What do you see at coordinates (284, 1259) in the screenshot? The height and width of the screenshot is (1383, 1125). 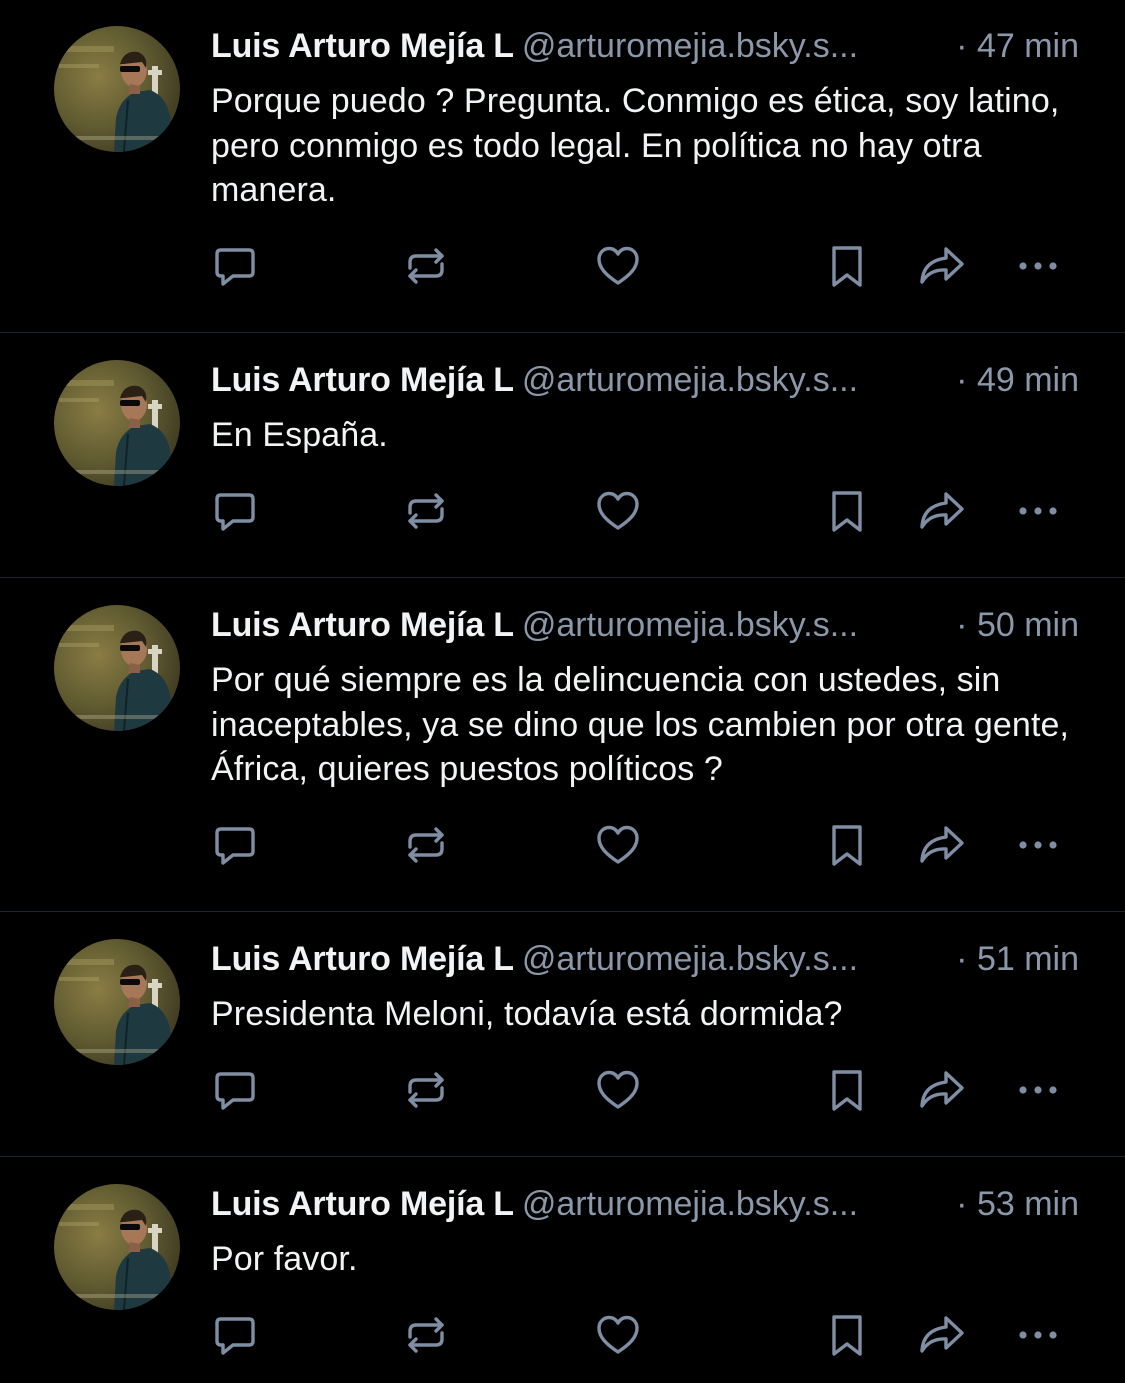 I see `post-text: Por favor.` at bounding box center [284, 1259].